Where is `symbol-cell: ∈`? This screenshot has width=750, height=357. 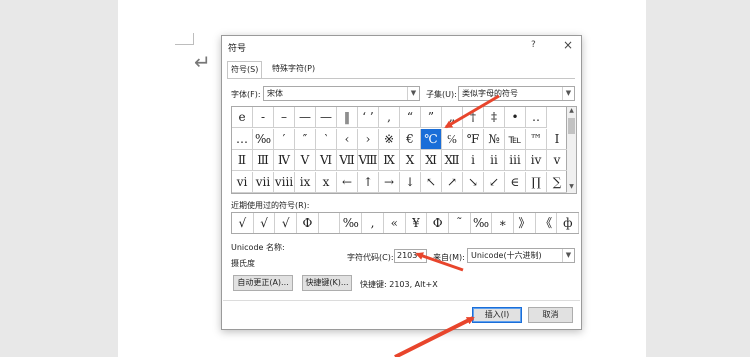
symbol-cell: ∈ is located at coordinates (515, 182).